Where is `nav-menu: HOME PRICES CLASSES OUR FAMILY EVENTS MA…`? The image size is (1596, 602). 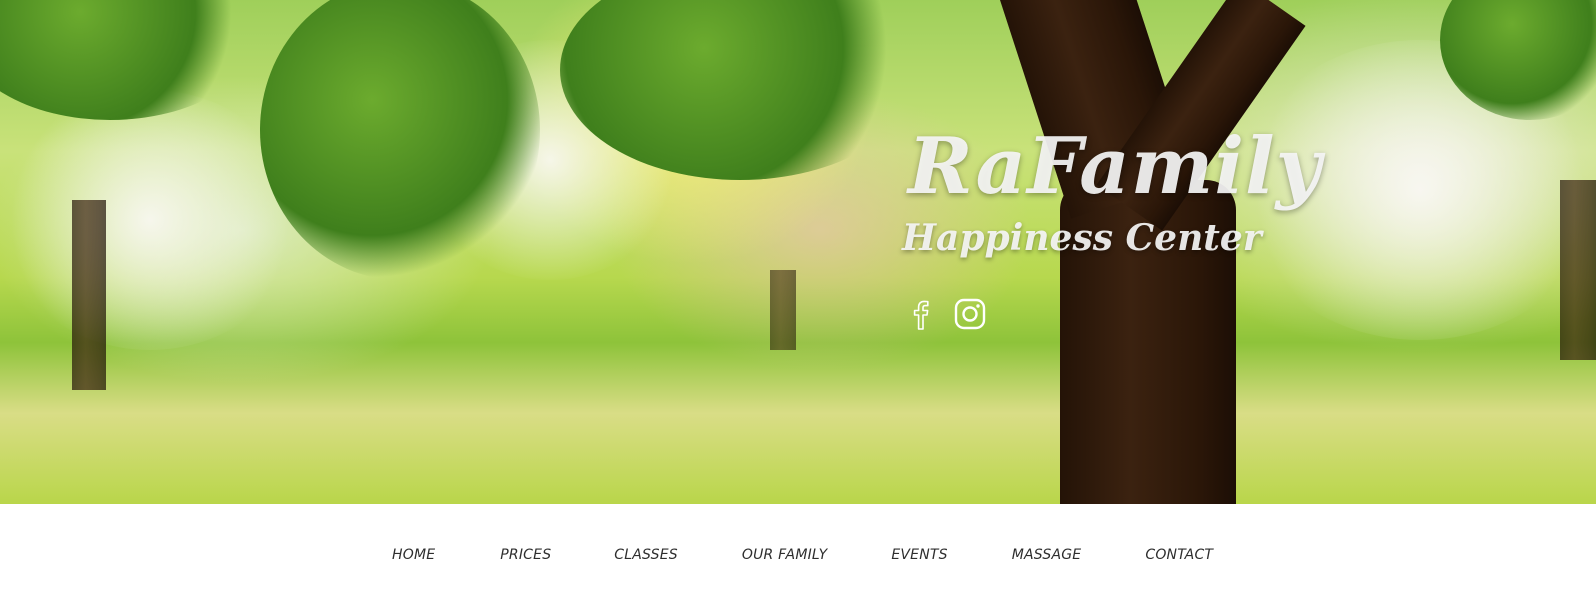 nav-menu: HOME PRICES CLASSES OUR FAMILY EVENTS MA… is located at coordinates (802, 555).